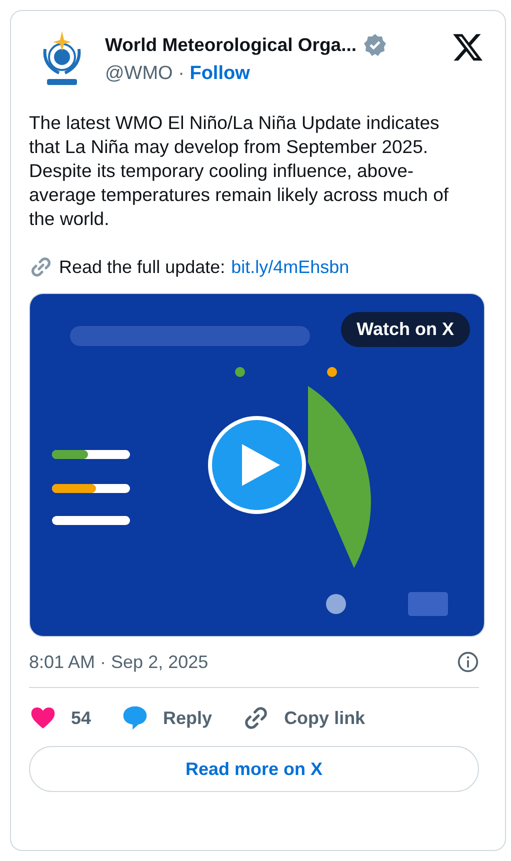 Image resolution: width=511 pixels, height=861 pixels. Describe the element at coordinates (304, 718) in the screenshot. I see `copy-button: Copy link` at that location.